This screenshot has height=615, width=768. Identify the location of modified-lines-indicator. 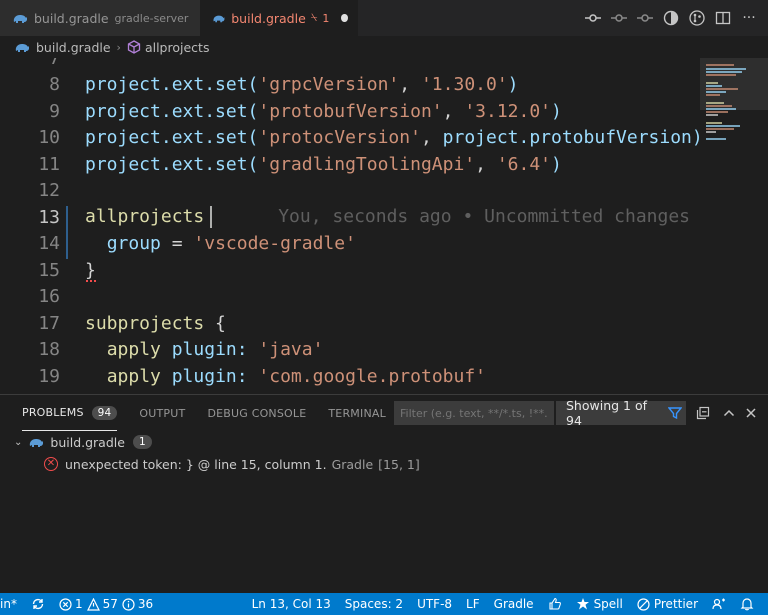
(67, 232).